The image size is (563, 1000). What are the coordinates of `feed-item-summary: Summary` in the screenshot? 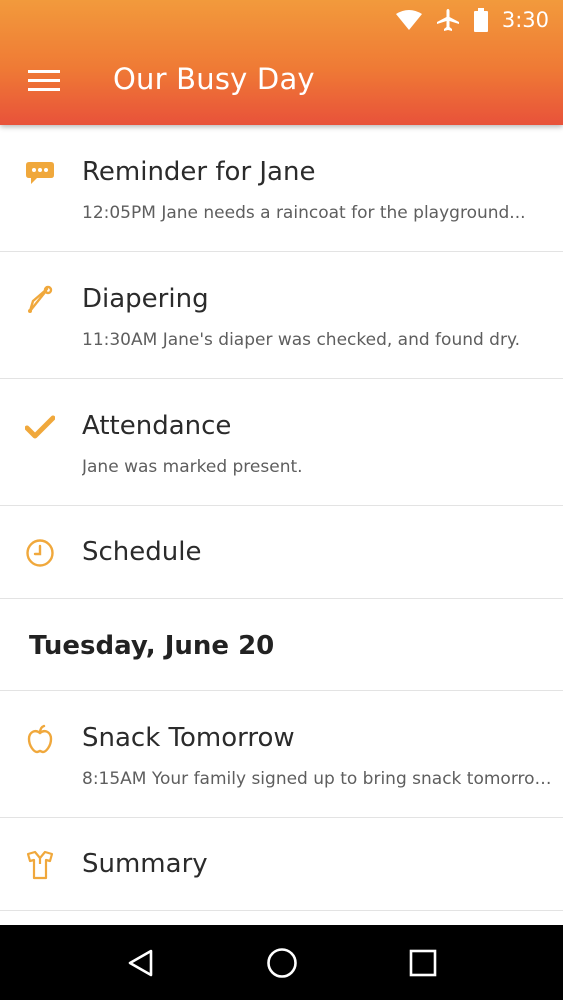 It's located at (281, 864).